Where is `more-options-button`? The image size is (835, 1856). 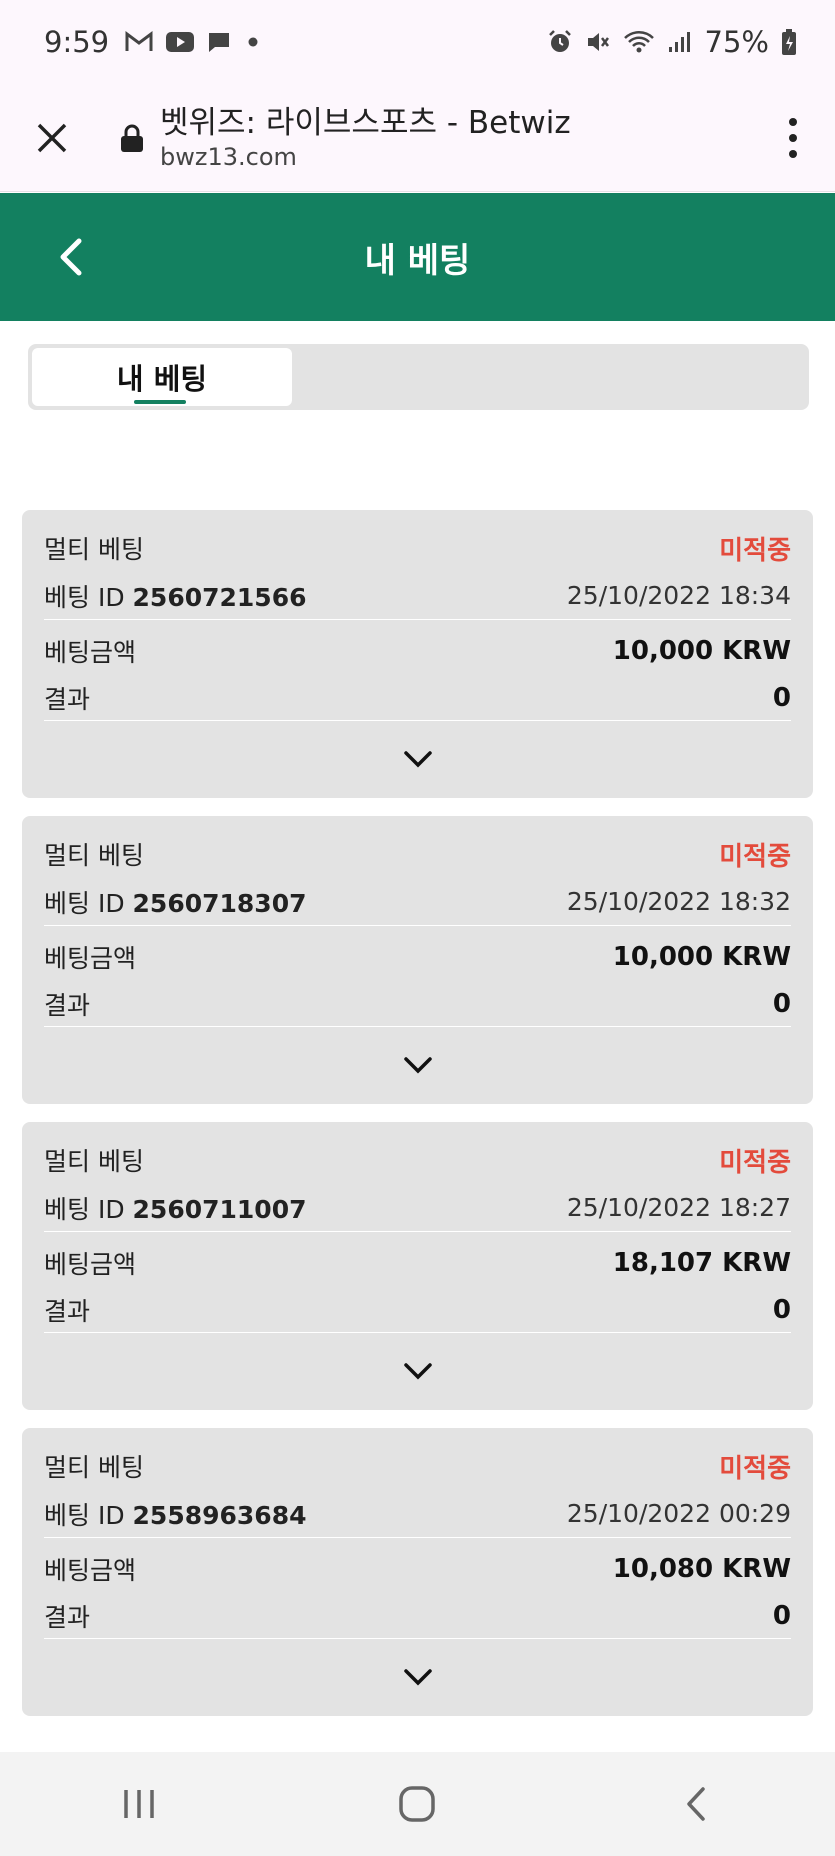
more-options-button is located at coordinates (793, 138).